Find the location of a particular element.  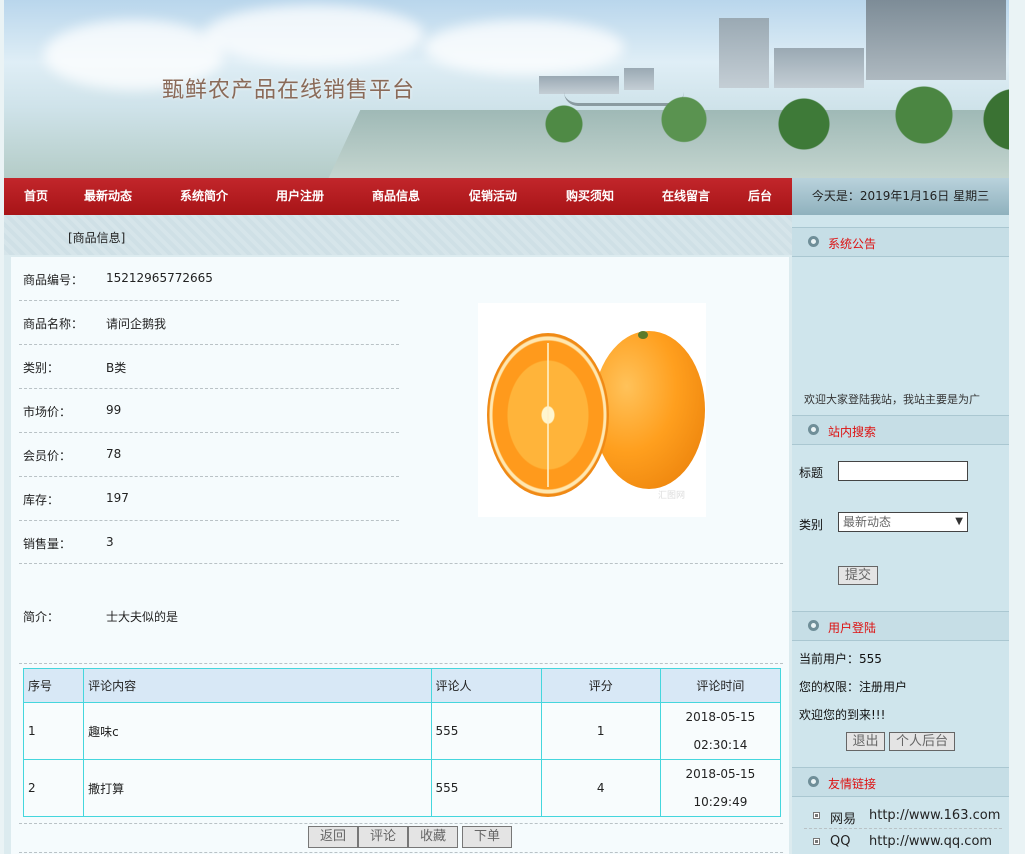

cell-score: 4 is located at coordinates (600, 788).